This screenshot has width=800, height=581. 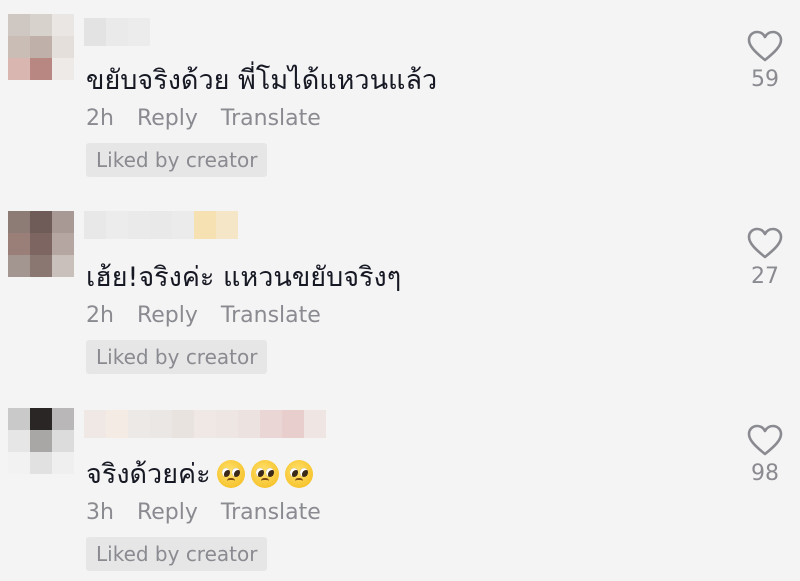 What do you see at coordinates (148, 474) in the screenshot?
I see `comment-text-body: จริงด้วยค่ะ` at bounding box center [148, 474].